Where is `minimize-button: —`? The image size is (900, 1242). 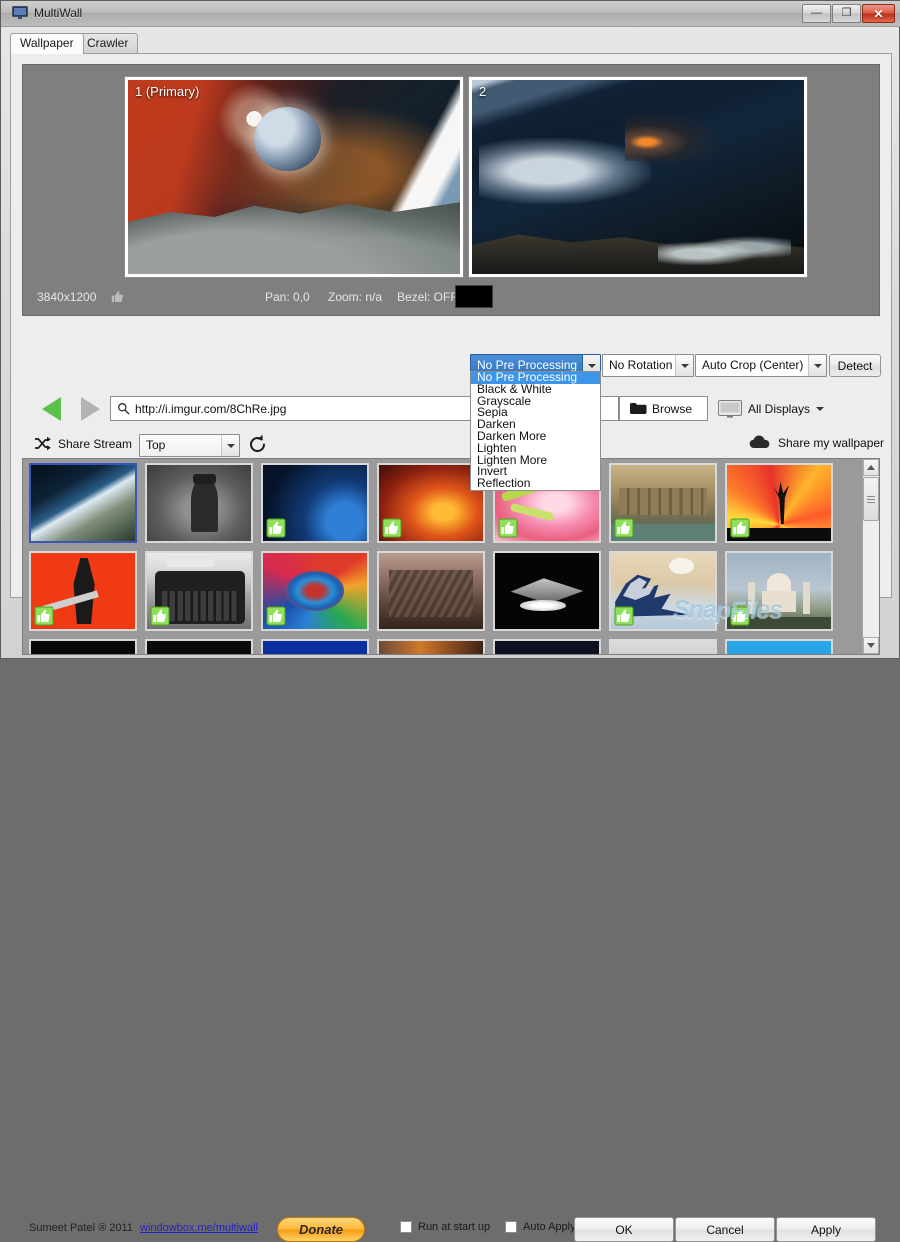 minimize-button: — is located at coordinates (816, 13).